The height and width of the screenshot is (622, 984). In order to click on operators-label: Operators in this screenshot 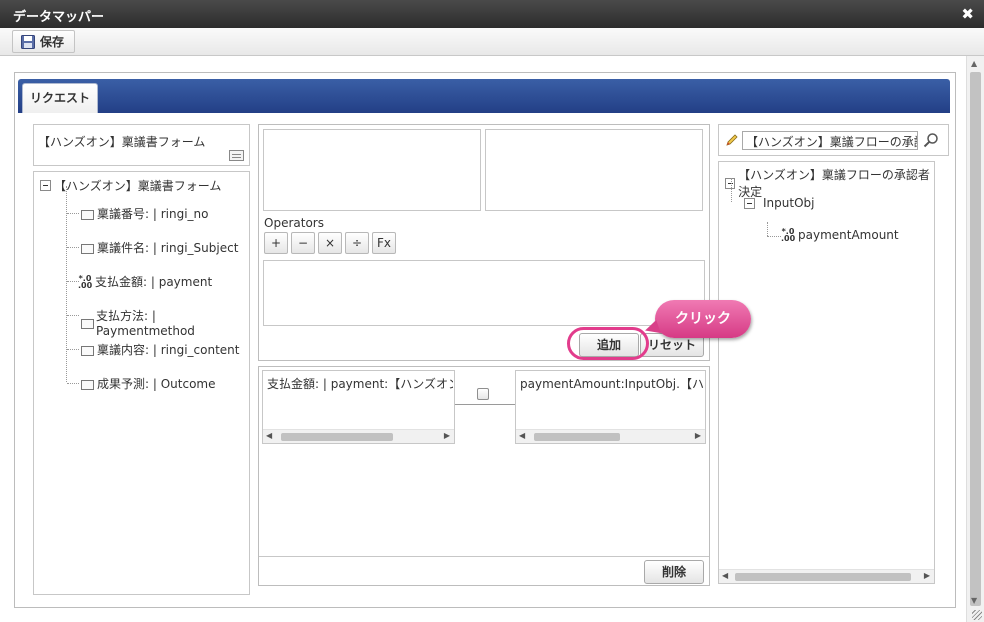, I will do `click(294, 223)`.